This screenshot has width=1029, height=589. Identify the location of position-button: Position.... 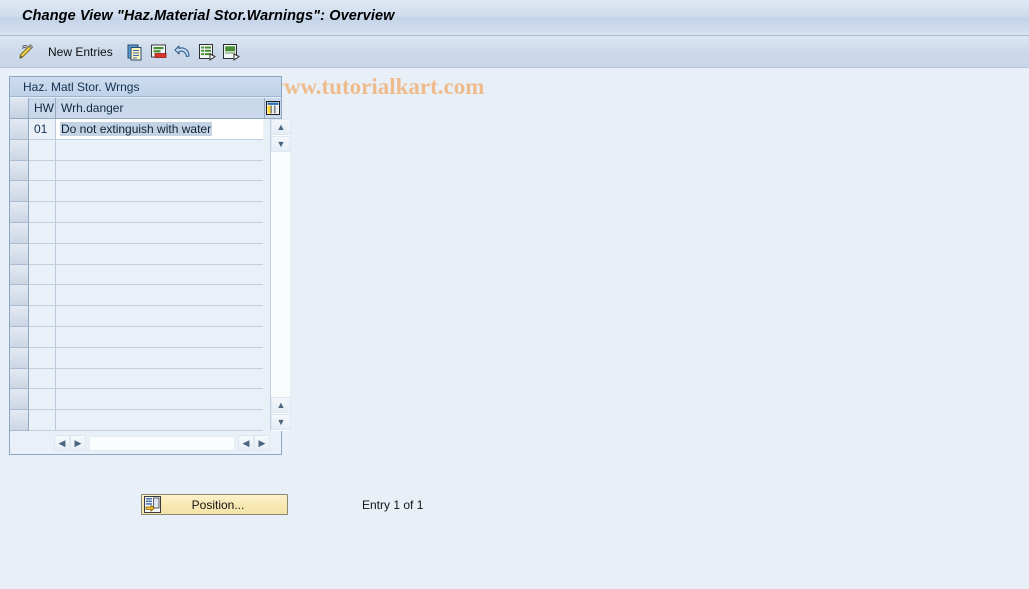
(214, 504).